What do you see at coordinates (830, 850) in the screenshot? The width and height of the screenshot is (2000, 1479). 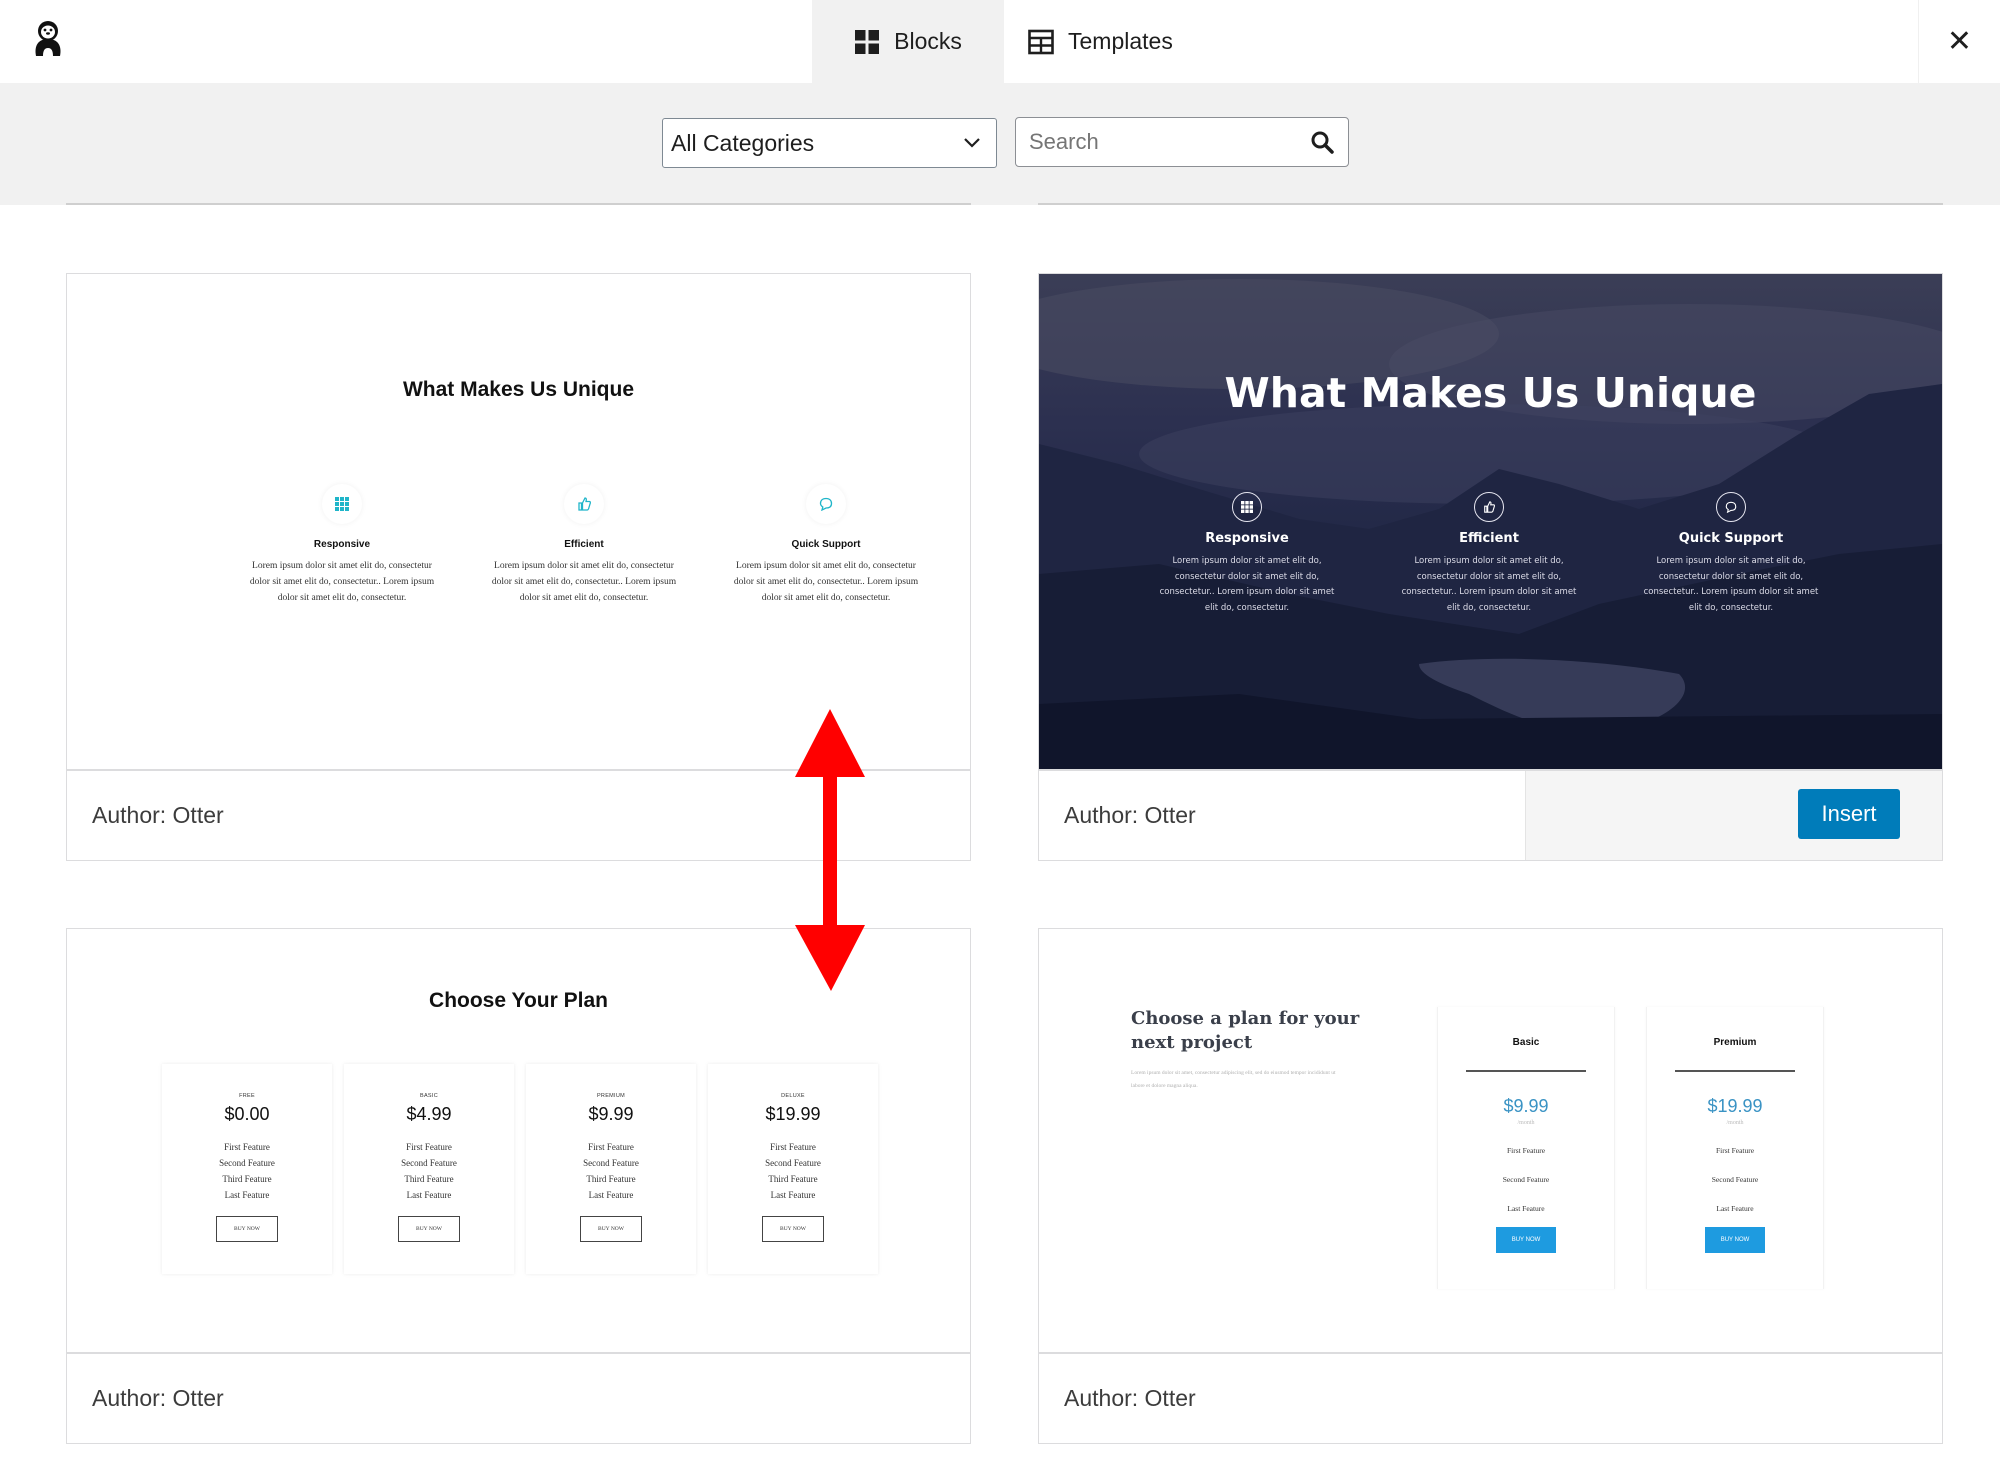 I see `double-arrow-annotation-icon` at bounding box center [830, 850].